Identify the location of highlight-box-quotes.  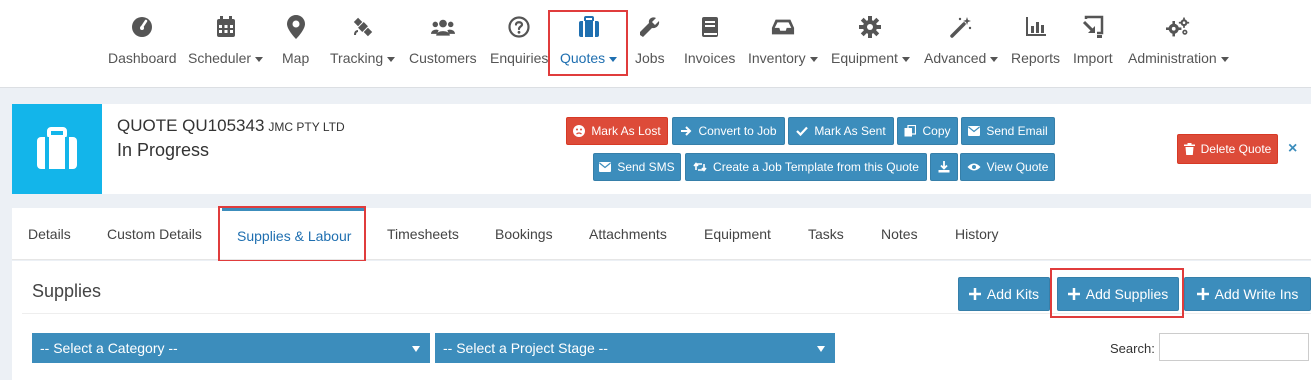
(588, 43).